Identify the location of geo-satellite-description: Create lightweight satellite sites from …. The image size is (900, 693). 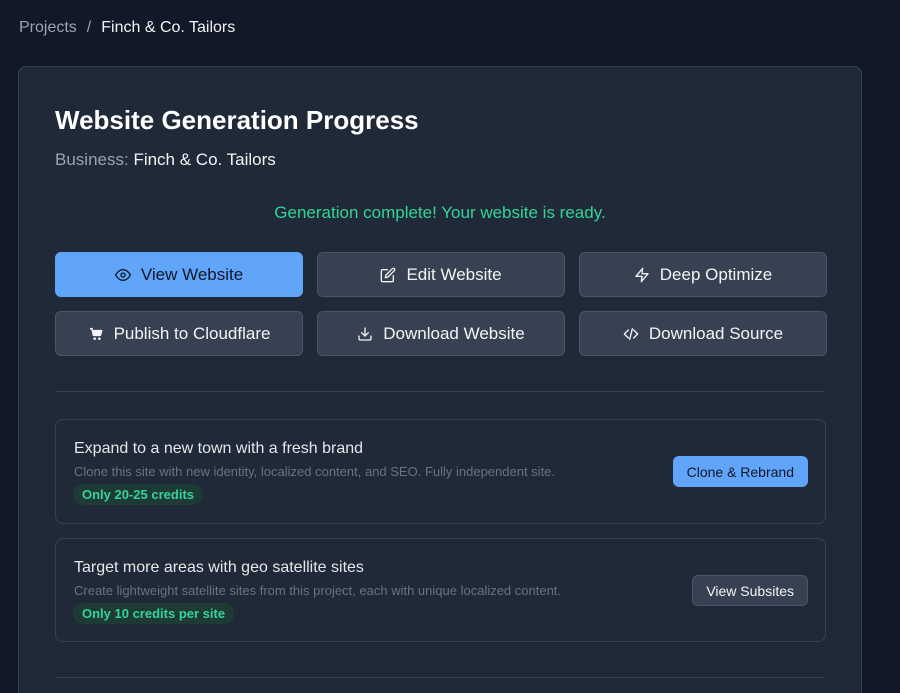
(318, 590).